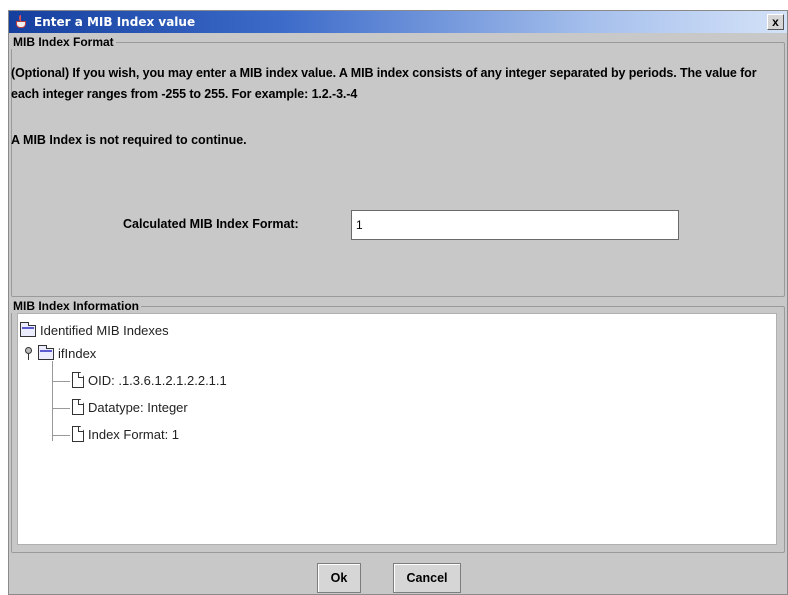 The width and height of the screenshot is (788, 595). What do you see at coordinates (775, 22) in the screenshot?
I see `close-button: x` at bounding box center [775, 22].